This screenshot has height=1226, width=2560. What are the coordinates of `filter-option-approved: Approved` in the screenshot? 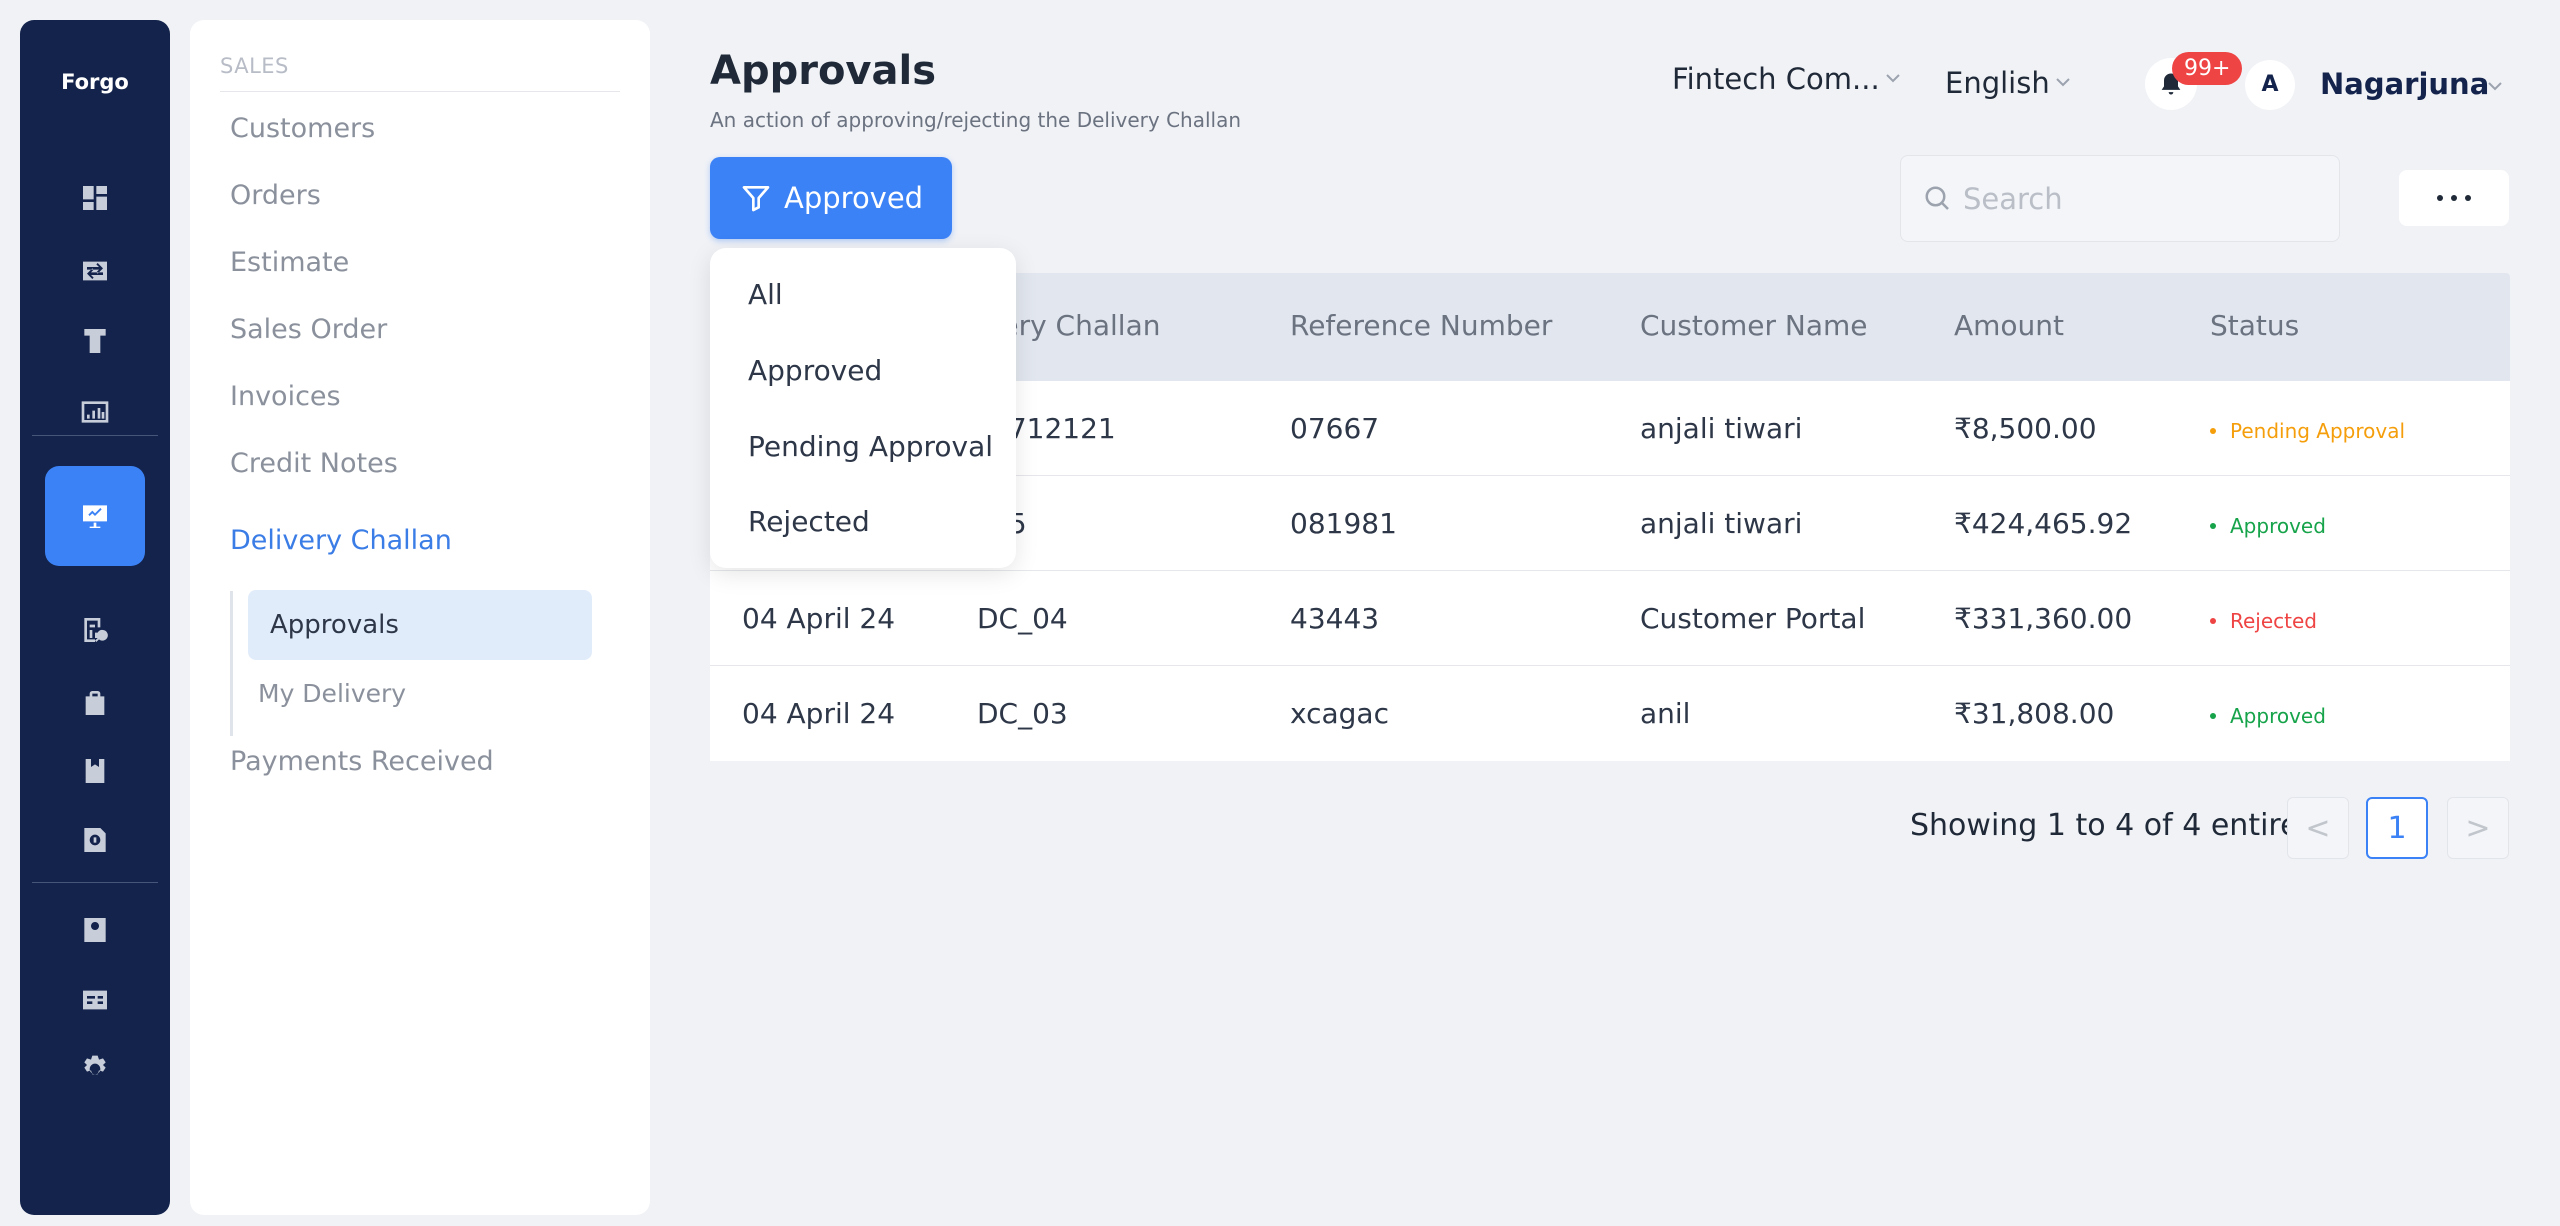 It's located at (815, 370).